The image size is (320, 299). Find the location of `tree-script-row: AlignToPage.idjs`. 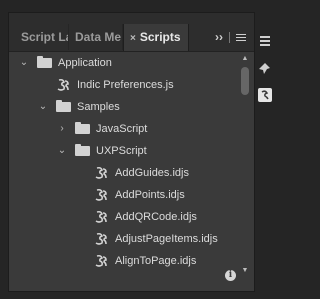

tree-script-row: AlignToPage.idjs is located at coordinates (122, 261).